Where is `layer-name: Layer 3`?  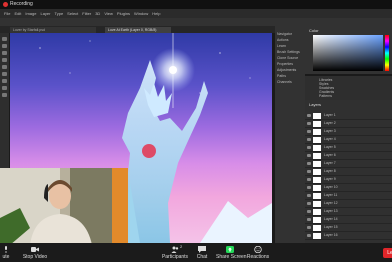 layer-name: Layer 3 is located at coordinates (330, 131).